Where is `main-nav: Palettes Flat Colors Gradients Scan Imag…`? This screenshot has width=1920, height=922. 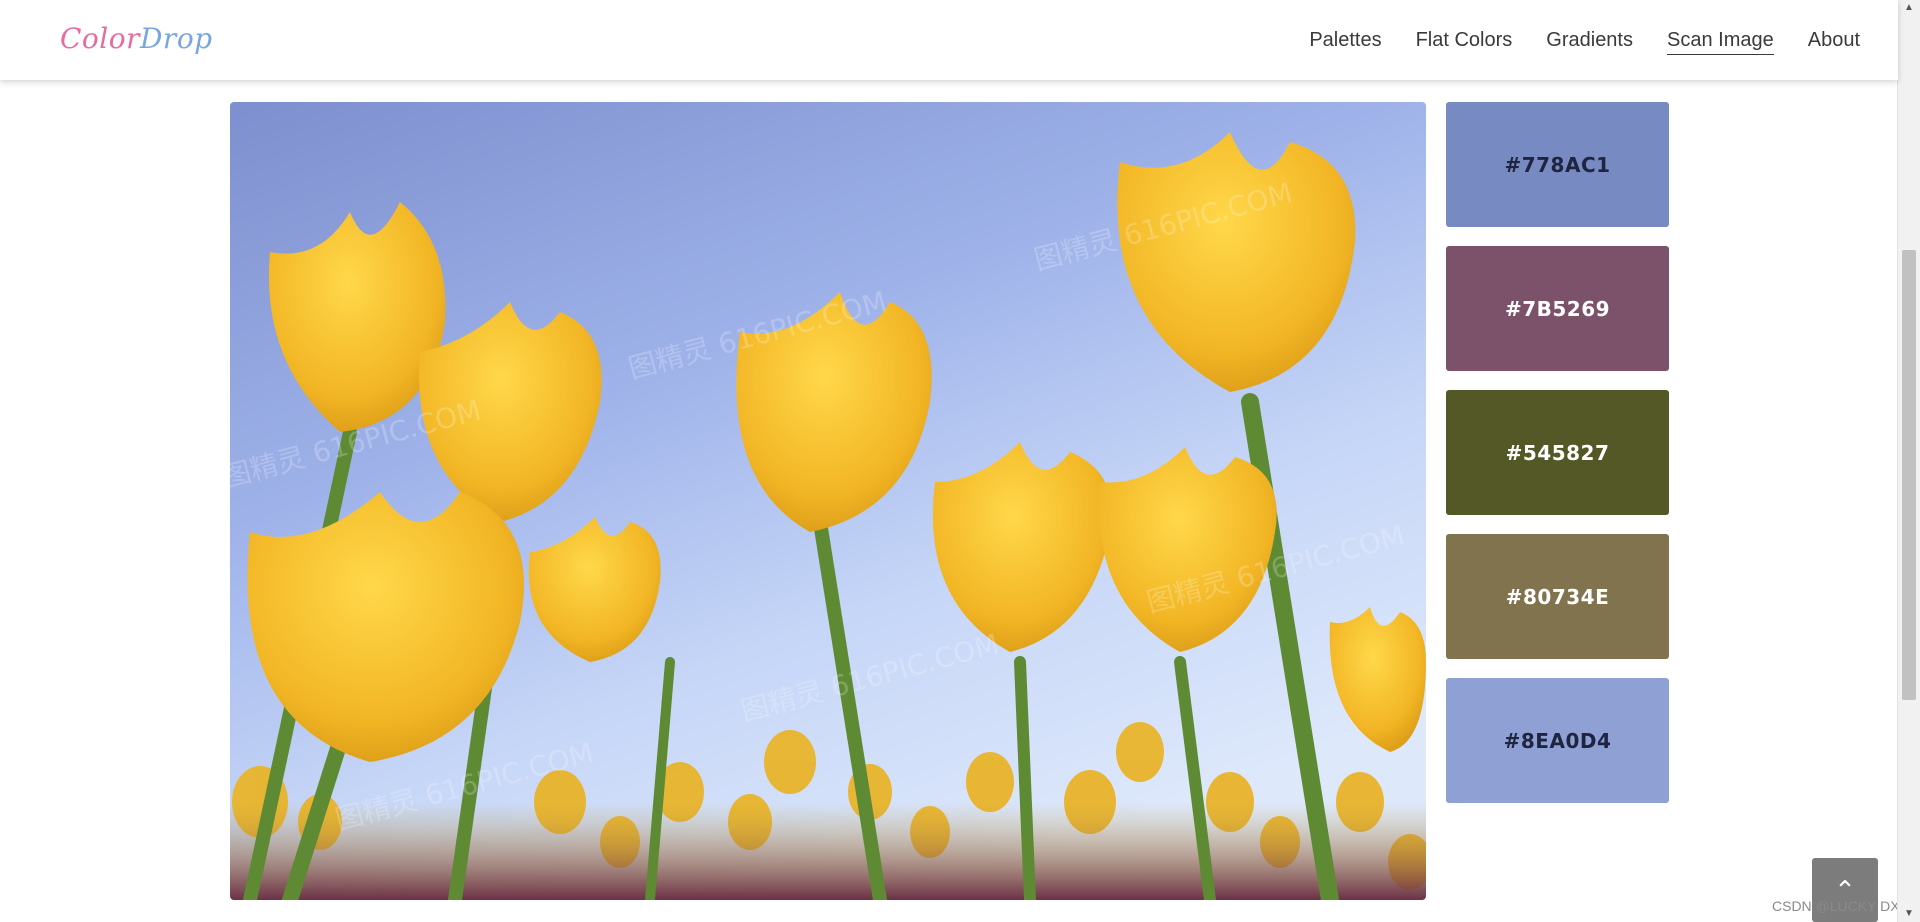 main-nav: Palettes Flat Colors Gradients Scan Imag… is located at coordinates (1567, 40).